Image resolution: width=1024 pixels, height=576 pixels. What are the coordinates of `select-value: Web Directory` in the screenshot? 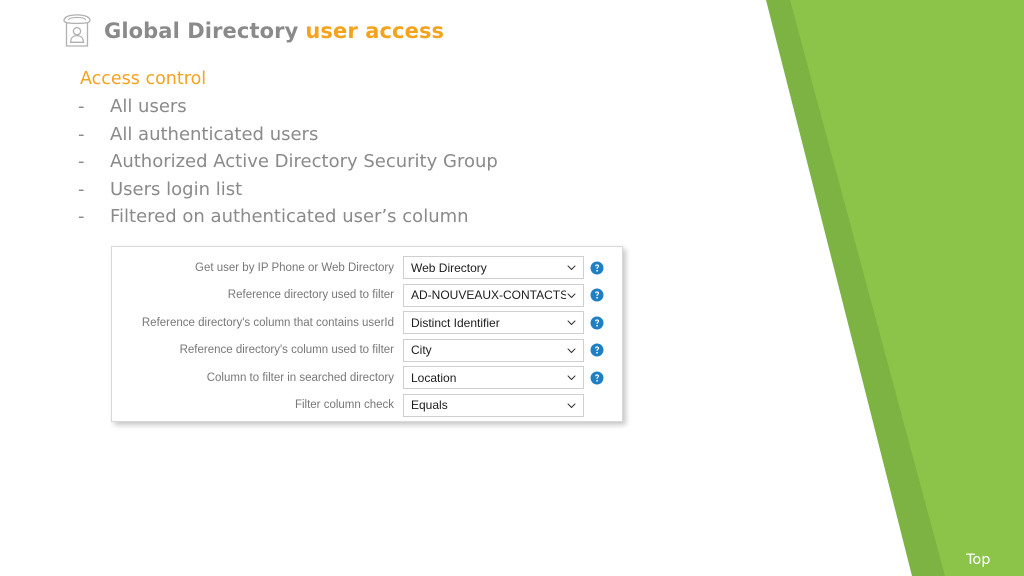 It's located at (449, 267).